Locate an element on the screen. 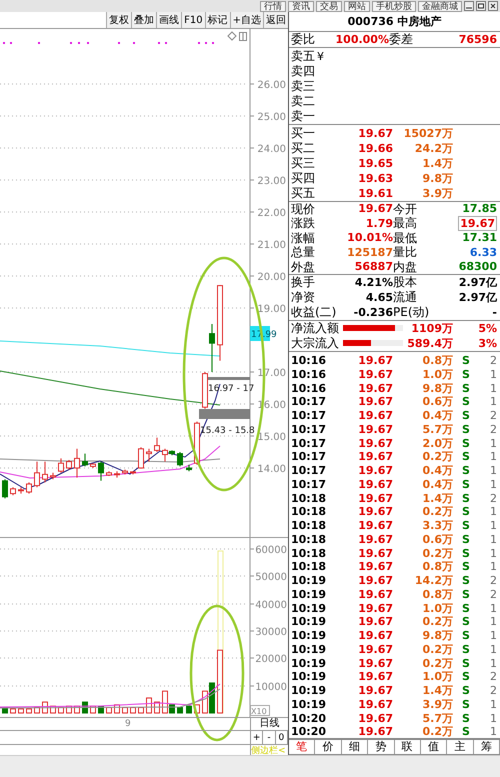 Image resolution: width=500 pixels, height=777 pixels. field-value: 589.4万 is located at coordinates (429, 343).